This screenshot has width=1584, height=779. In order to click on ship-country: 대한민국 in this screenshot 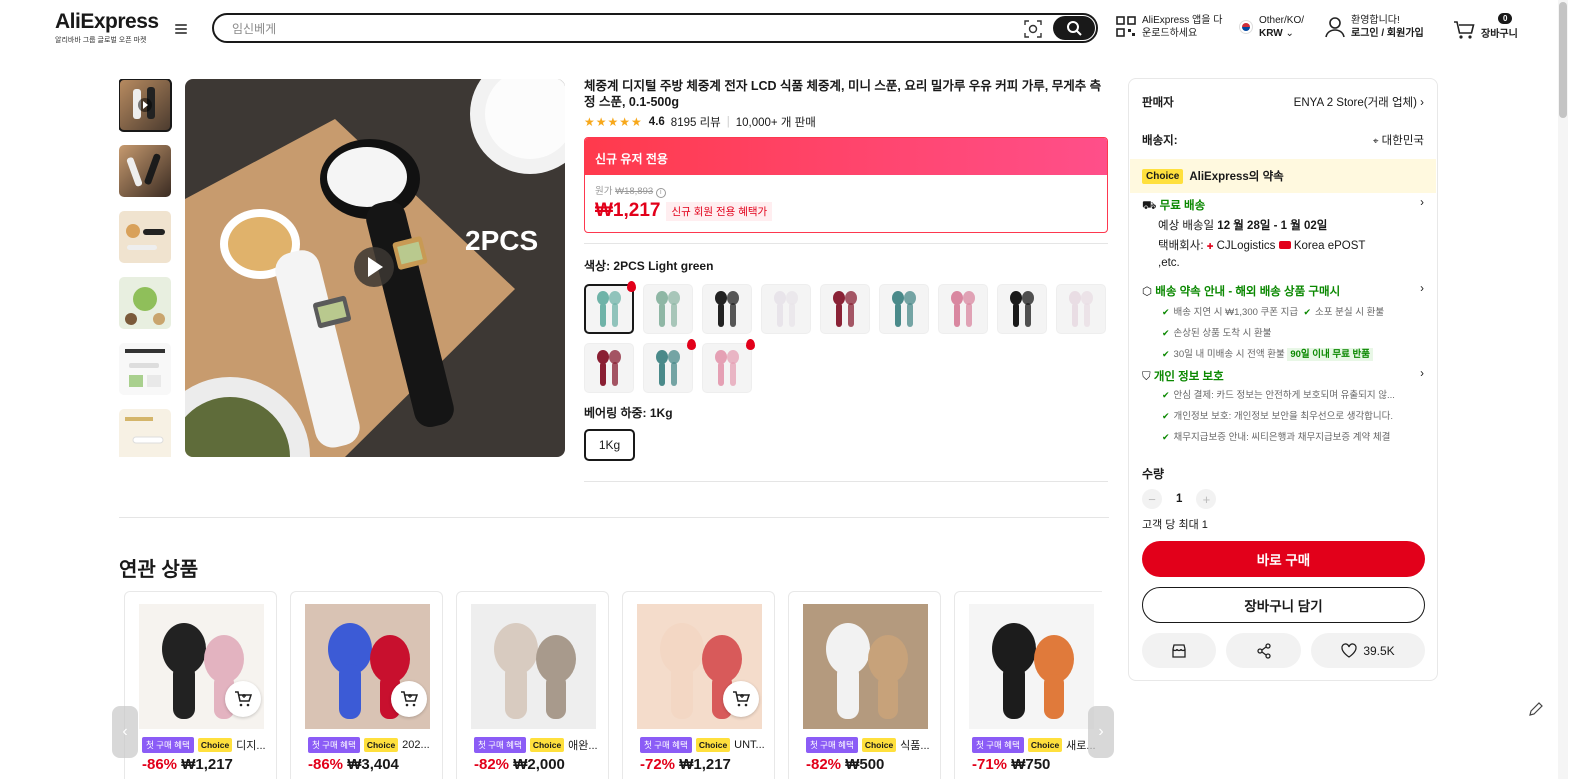, I will do `click(1402, 141)`.